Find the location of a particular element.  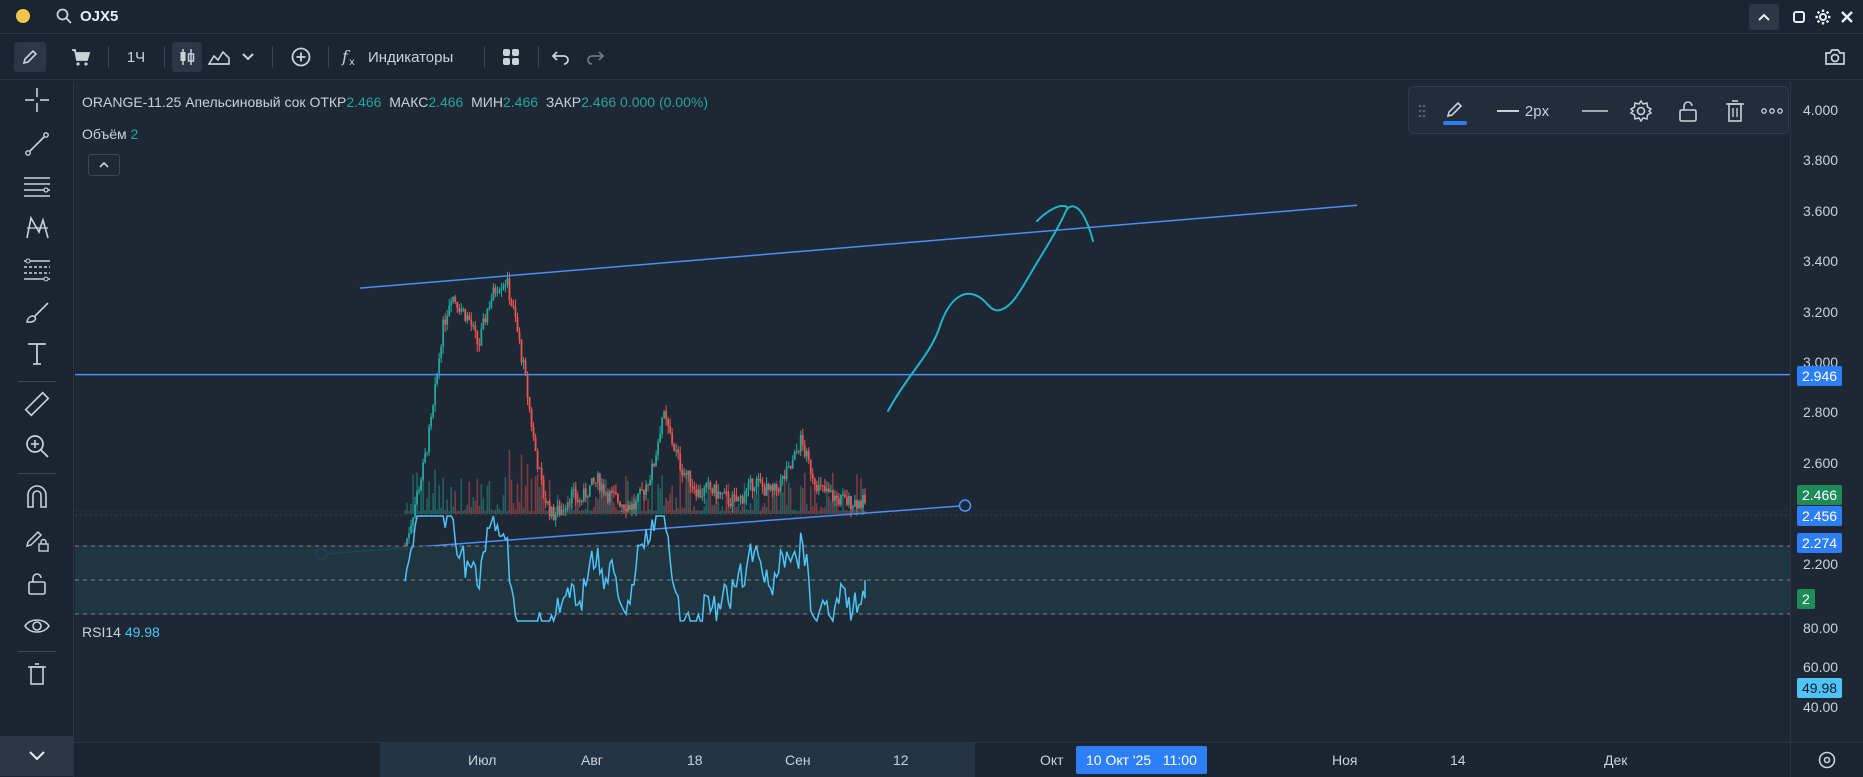

drag-handle is located at coordinates (1422, 111).